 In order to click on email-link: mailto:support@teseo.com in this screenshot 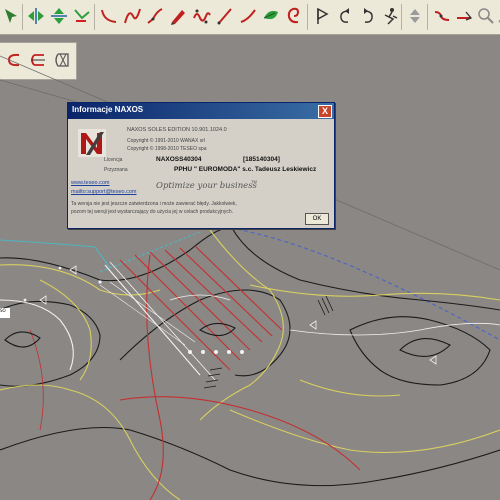, I will do `click(104, 192)`.